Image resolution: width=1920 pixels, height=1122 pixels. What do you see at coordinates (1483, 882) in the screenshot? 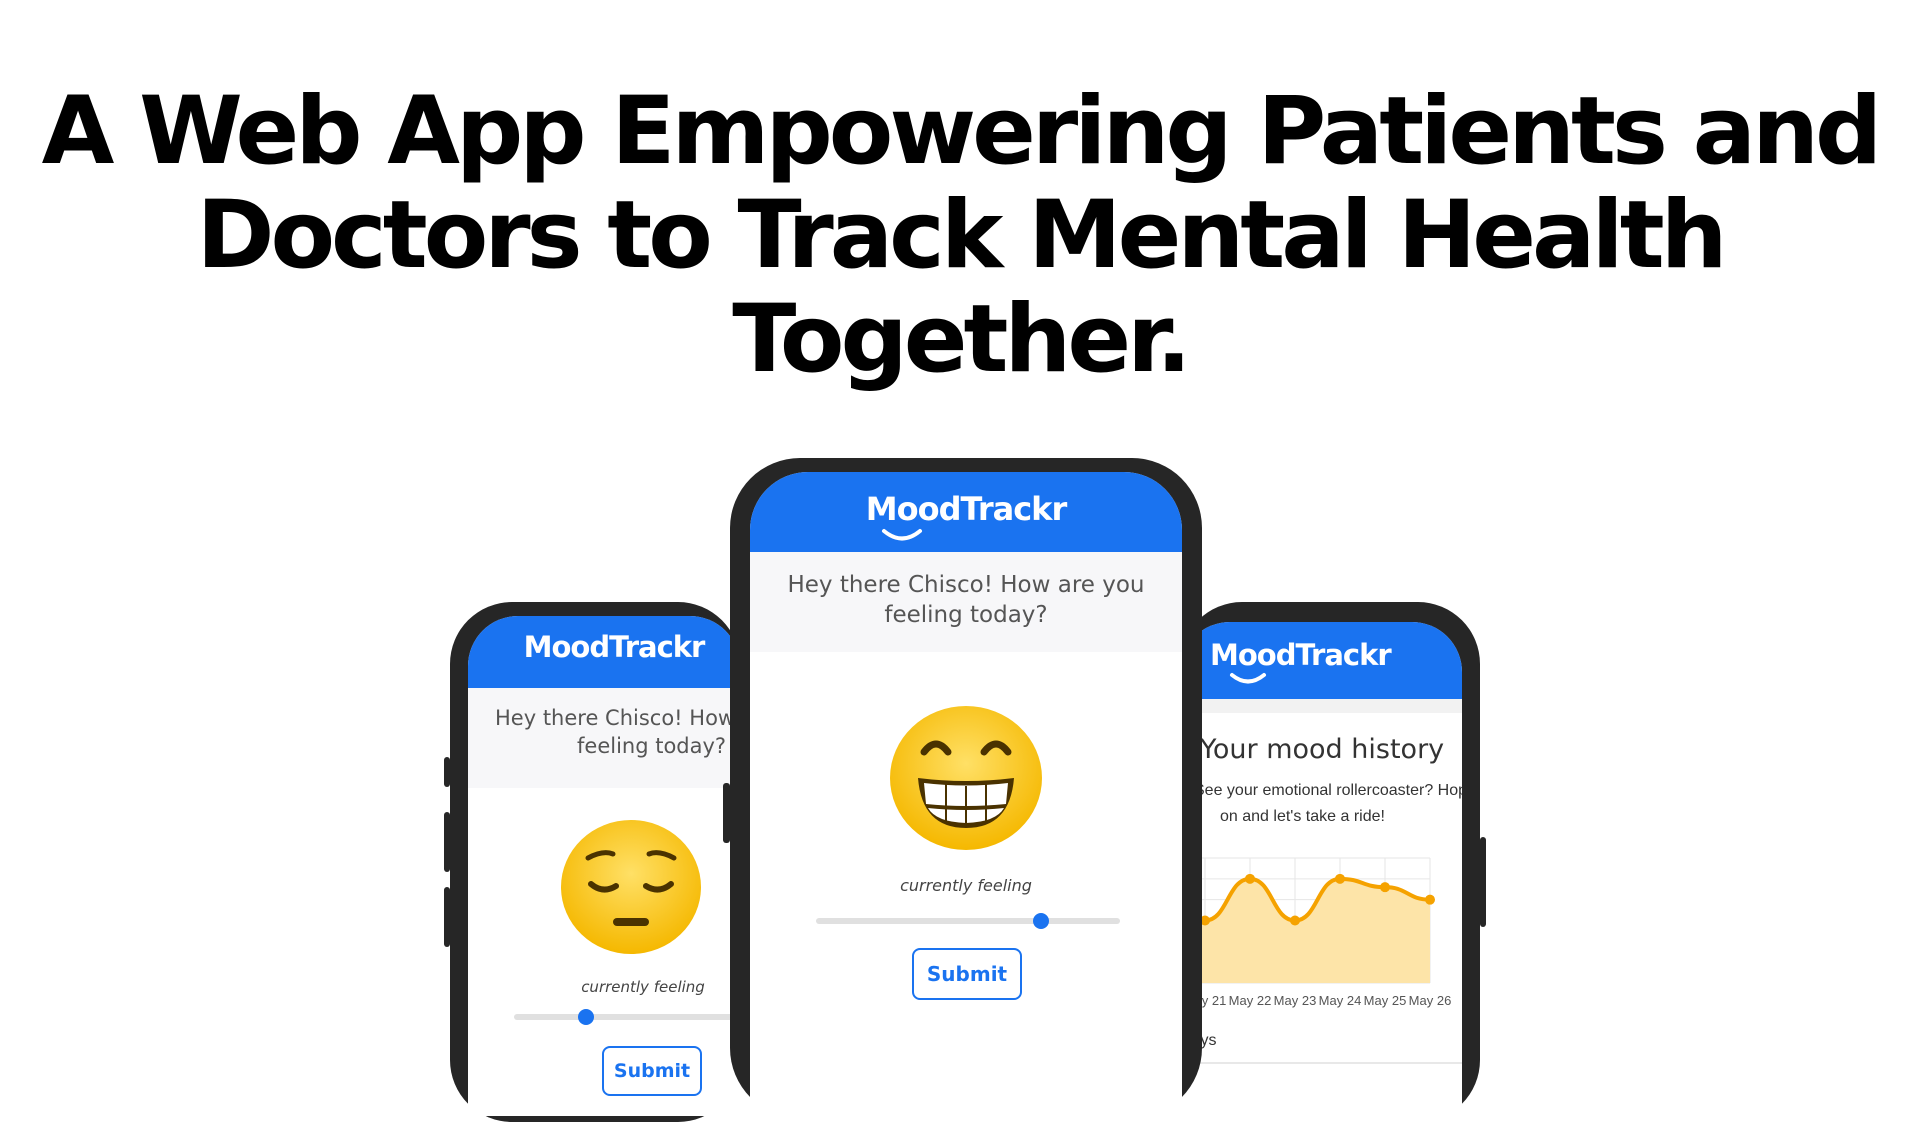
I see `right-phone-side-button` at bounding box center [1483, 882].